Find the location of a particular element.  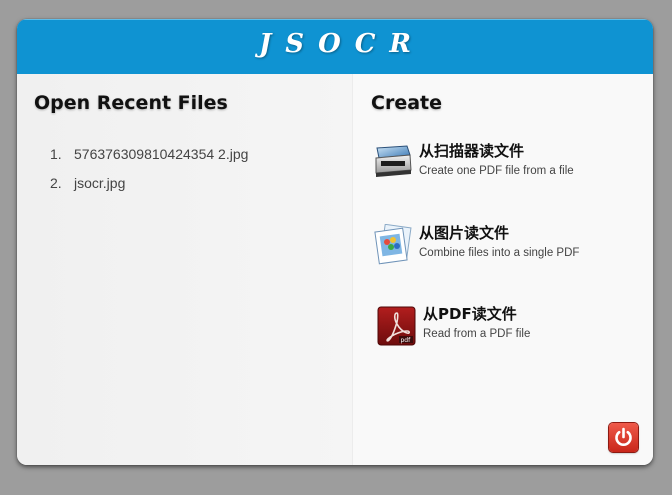

action-description: Read from a PDF file is located at coordinates (477, 334).